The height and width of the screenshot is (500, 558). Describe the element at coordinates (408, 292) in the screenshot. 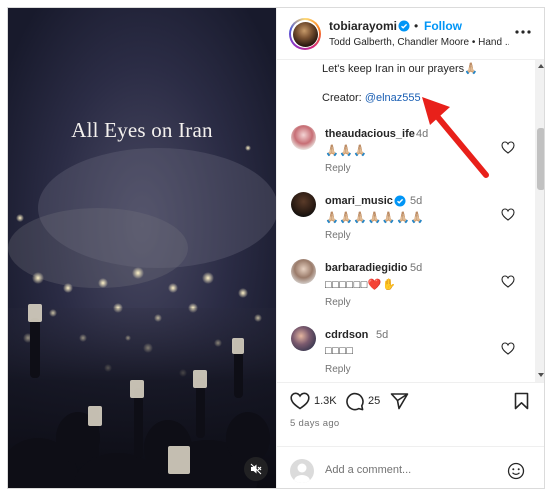

I see `comment-item: barbaradiegidio 5d □□□□□□❤️✋ Reply` at that location.